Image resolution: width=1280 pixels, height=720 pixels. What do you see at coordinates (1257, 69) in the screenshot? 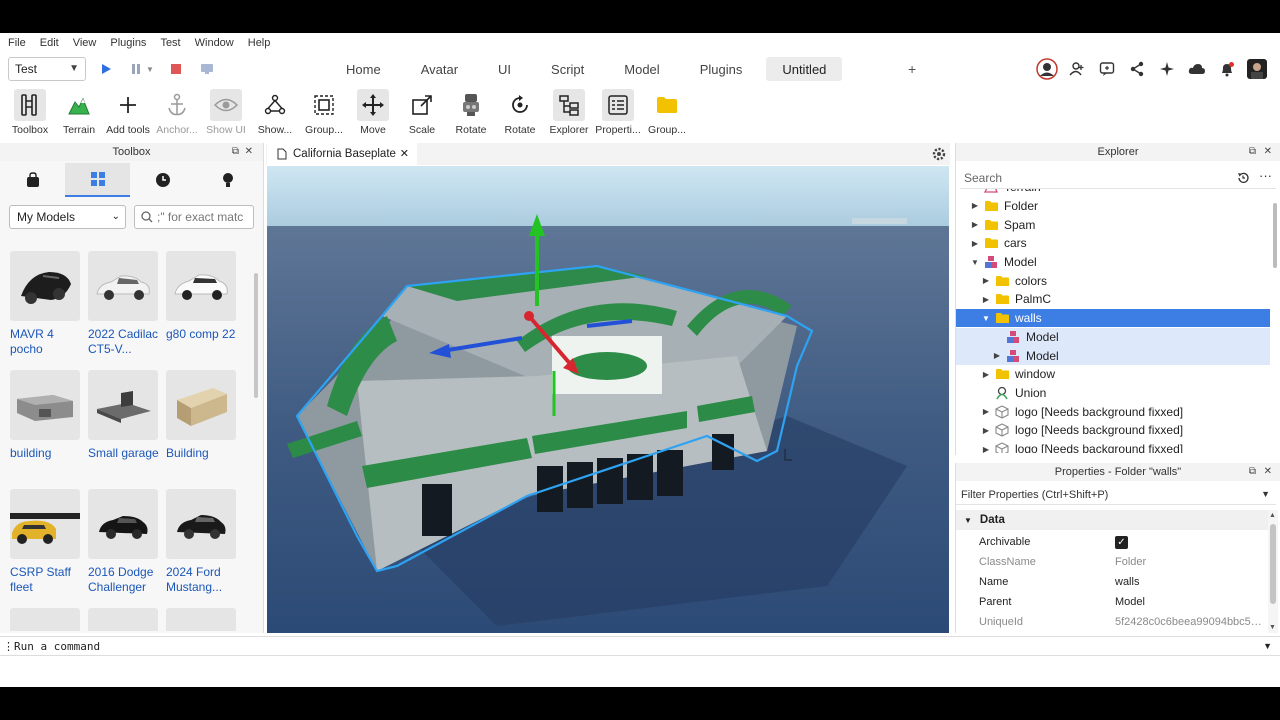
I see `profile-button` at bounding box center [1257, 69].